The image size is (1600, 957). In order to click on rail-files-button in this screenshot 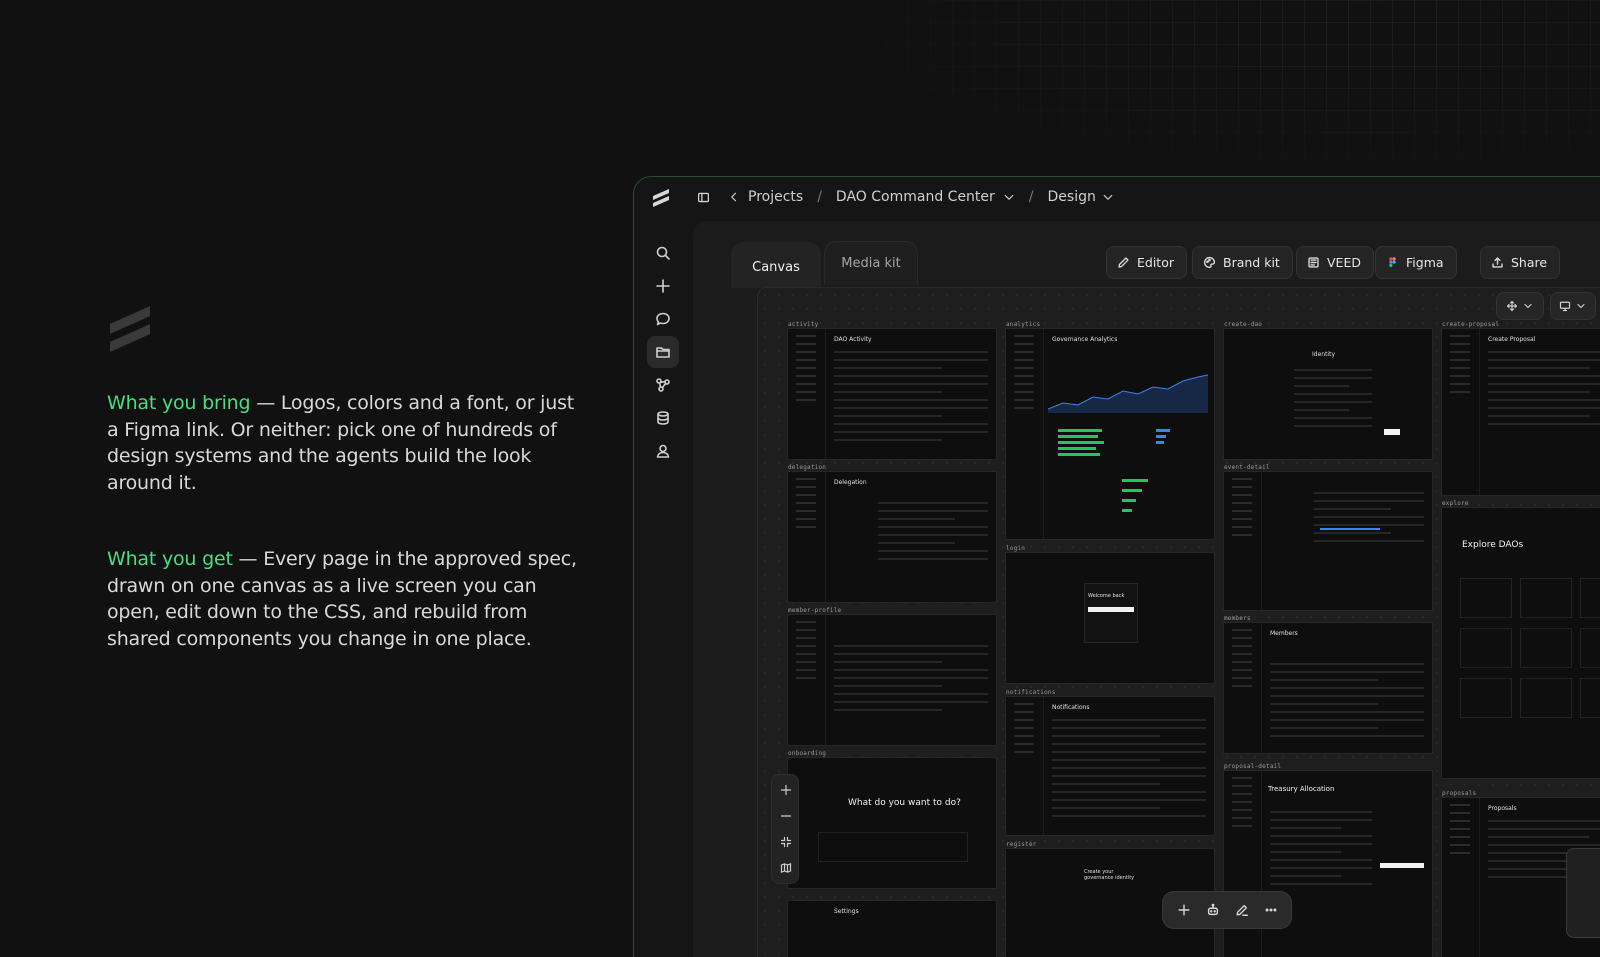, I will do `click(663, 352)`.